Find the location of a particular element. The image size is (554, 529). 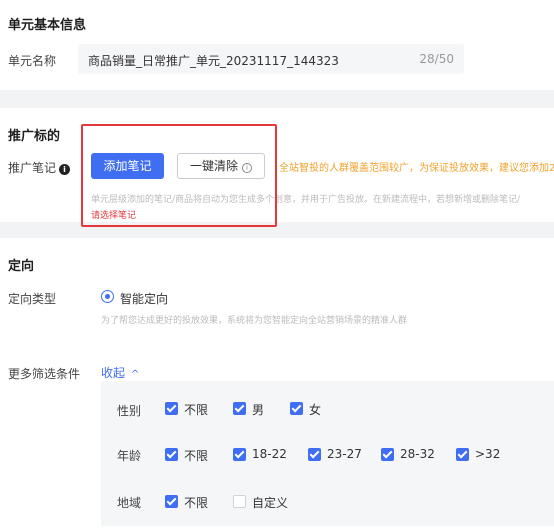

smart-targeting-radio is located at coordinates (107, 296).